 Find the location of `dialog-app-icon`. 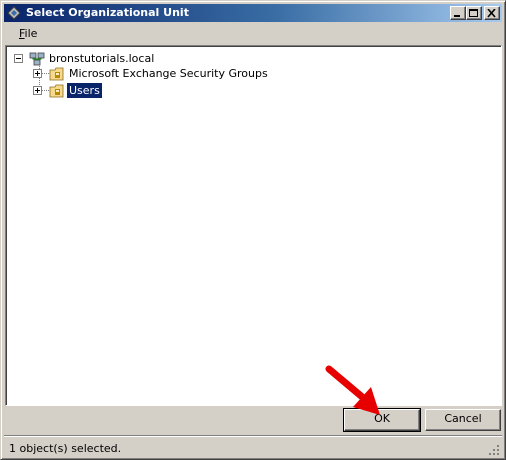

dialog-app-icon is located at coordinates (14, 13).